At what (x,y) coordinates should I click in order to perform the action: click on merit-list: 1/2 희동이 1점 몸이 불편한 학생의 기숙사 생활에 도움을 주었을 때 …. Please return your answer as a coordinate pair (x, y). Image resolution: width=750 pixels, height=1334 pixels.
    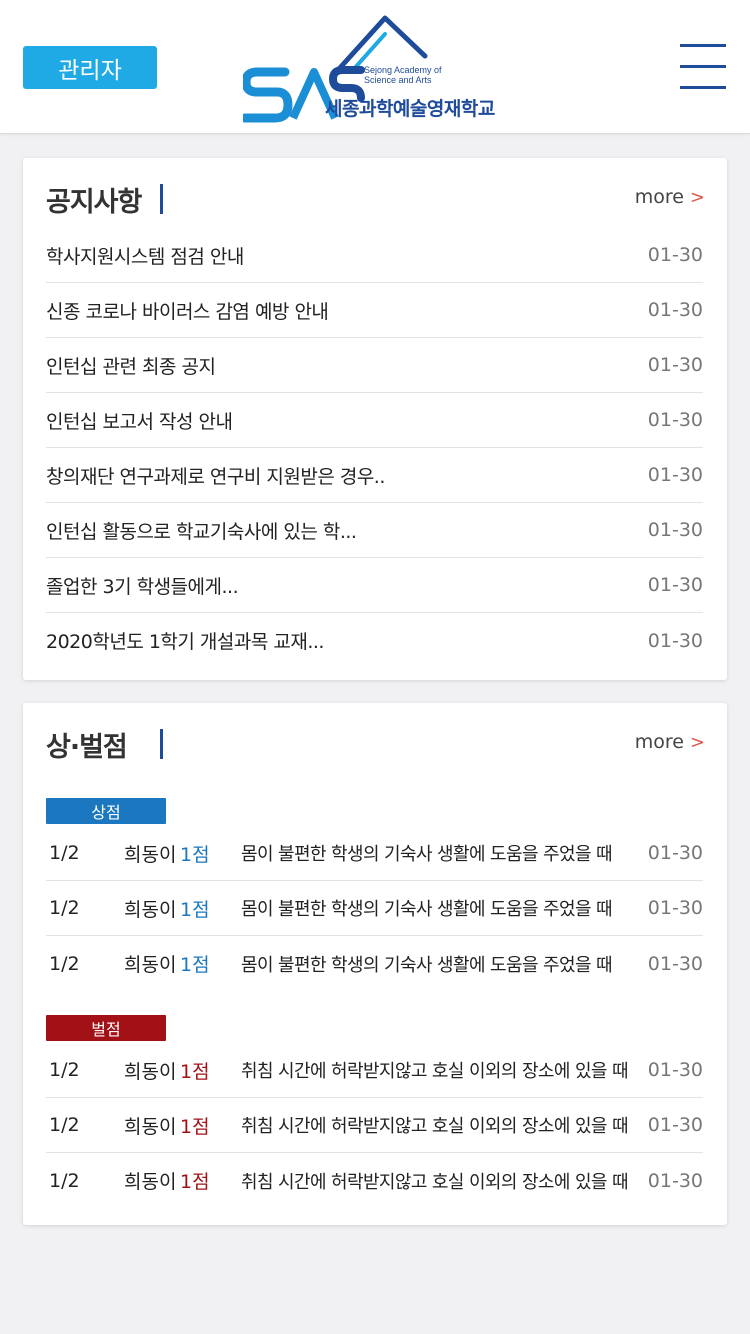
    Looking at the image, I should click on (374, 908).